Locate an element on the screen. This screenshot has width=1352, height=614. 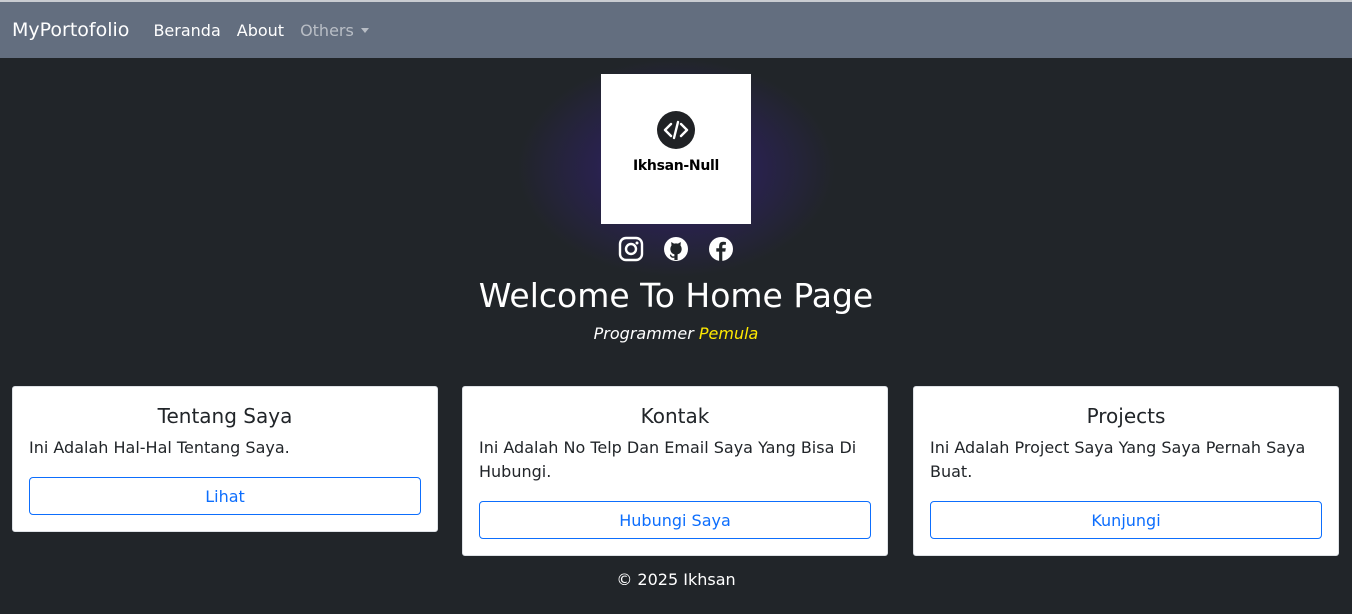
brand-link: MyPortofolio is located at coordinates (70, 30).